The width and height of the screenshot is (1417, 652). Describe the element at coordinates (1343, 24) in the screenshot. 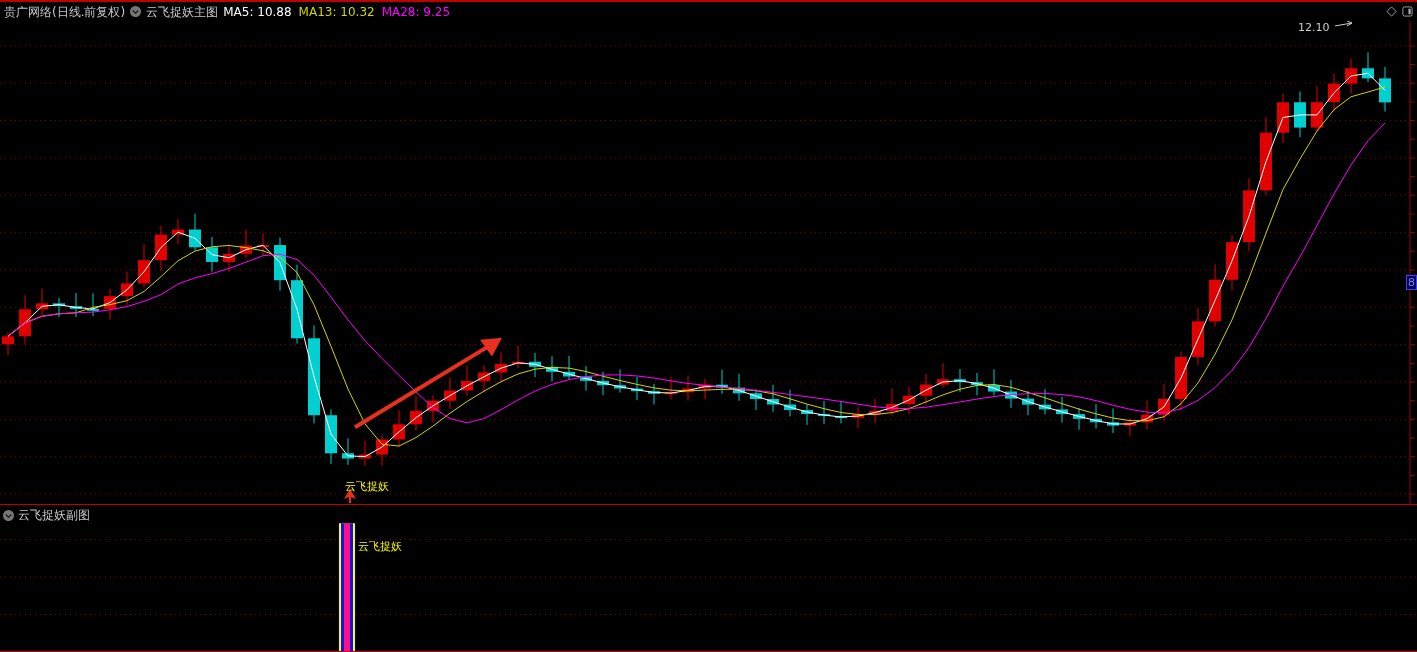

I see `arrow-icon` at that location.